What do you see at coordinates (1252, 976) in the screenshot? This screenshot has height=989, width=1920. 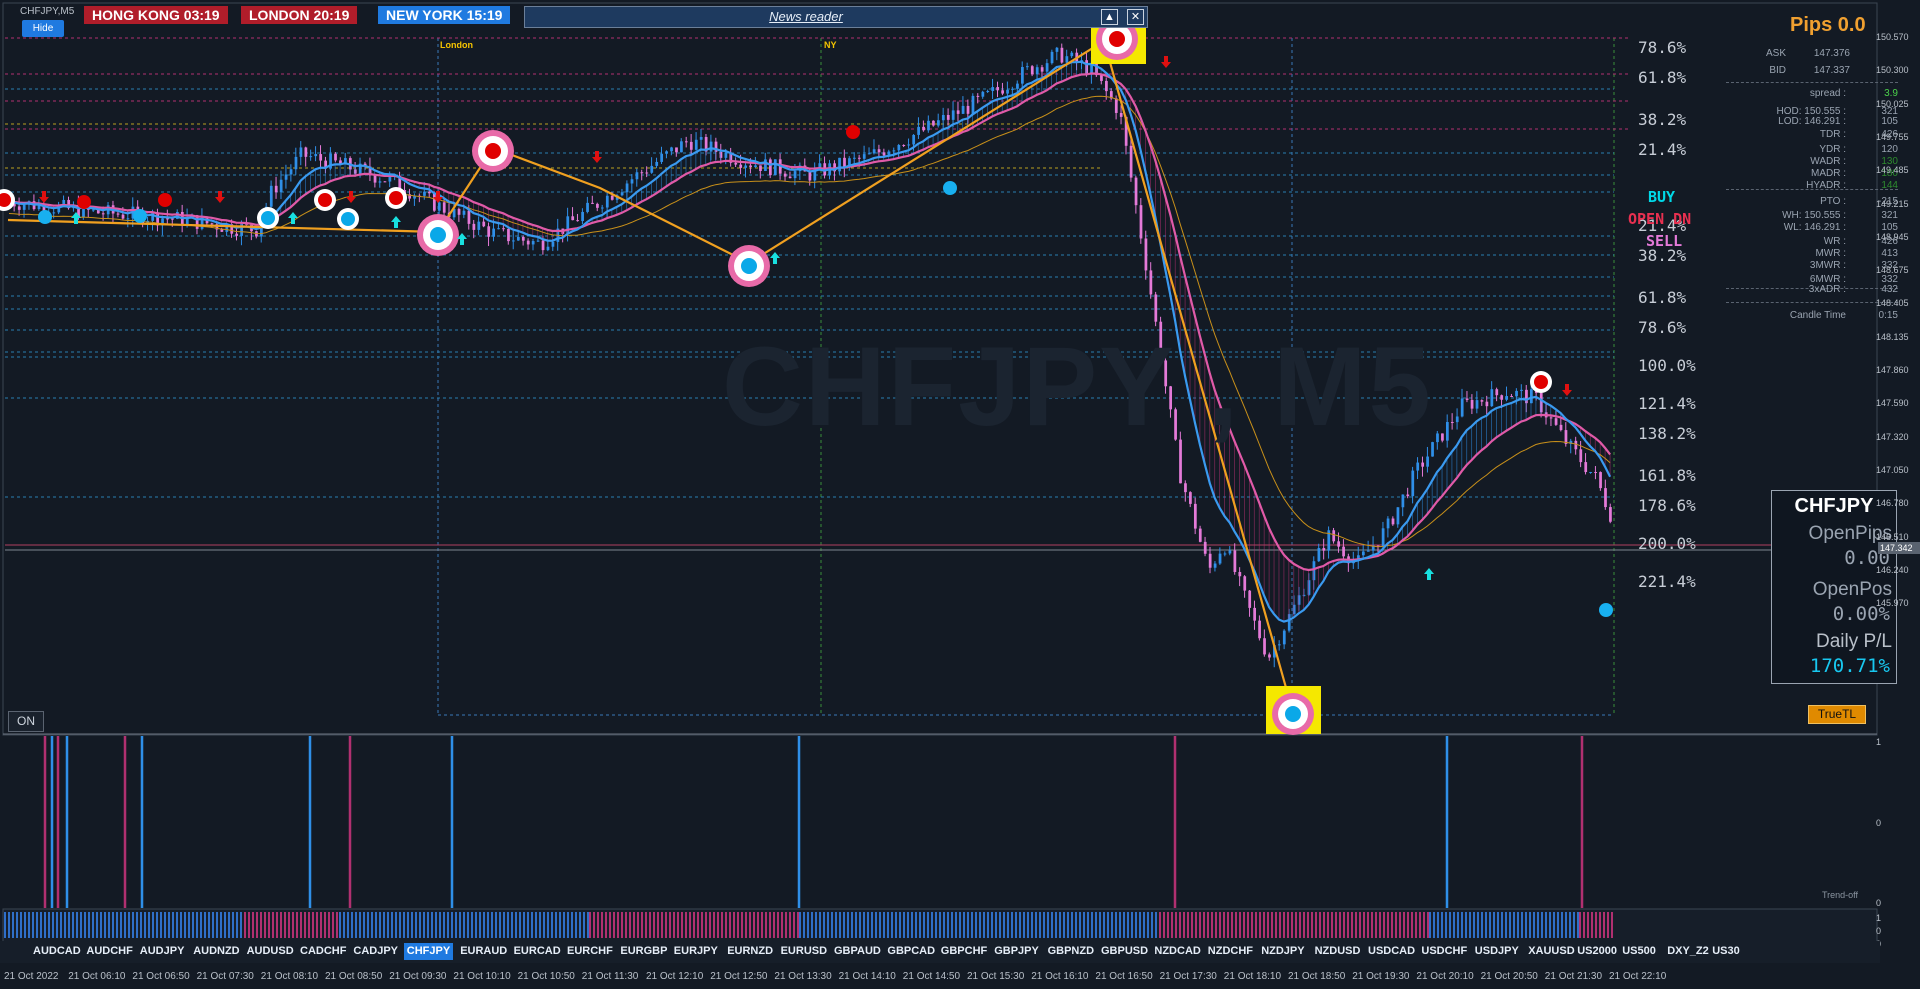 I see `time-axis-label: 21 Oct 18:10` at bounding box center [1252, 976].